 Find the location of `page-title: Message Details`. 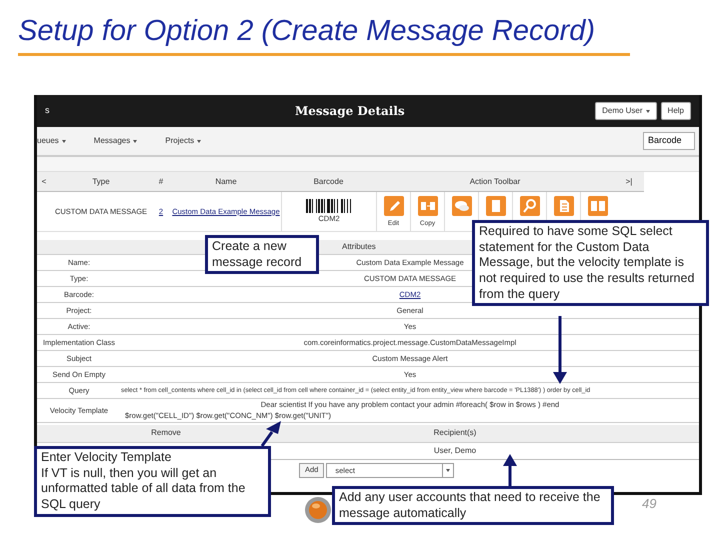

page-title: Message Details is located at coordinates (350, 111).